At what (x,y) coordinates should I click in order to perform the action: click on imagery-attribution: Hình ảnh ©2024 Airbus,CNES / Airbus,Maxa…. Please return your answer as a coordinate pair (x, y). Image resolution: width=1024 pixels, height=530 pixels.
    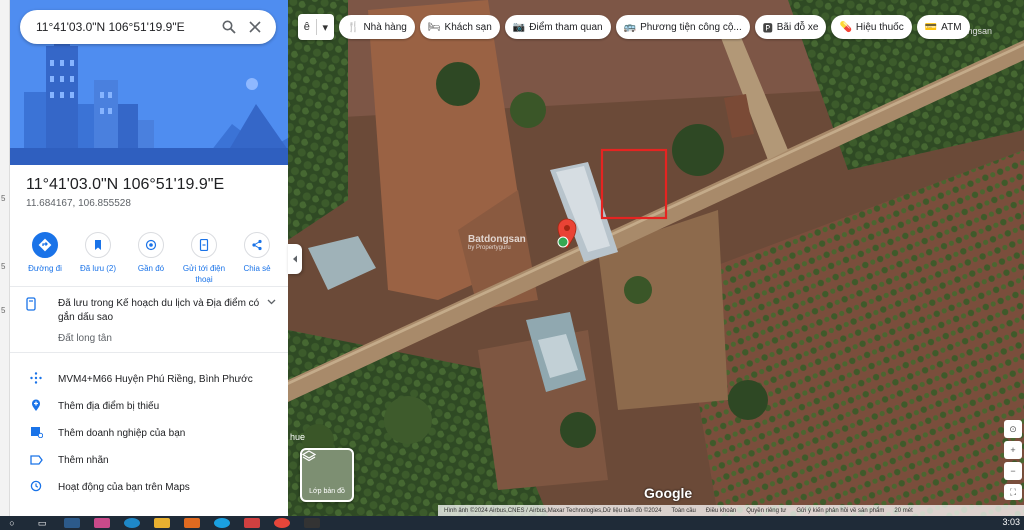
    Looking at the image, I should click on (553, 510).